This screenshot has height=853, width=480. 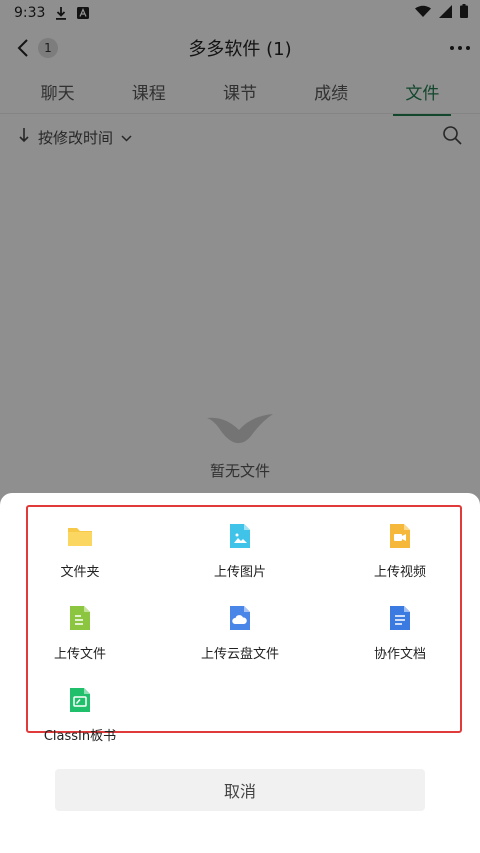 What do you see at coordinates (239, 654) in the screenshot?
I see `upload-cloud-file-label: 上传云盘文件` at bounding box center [239, 654].